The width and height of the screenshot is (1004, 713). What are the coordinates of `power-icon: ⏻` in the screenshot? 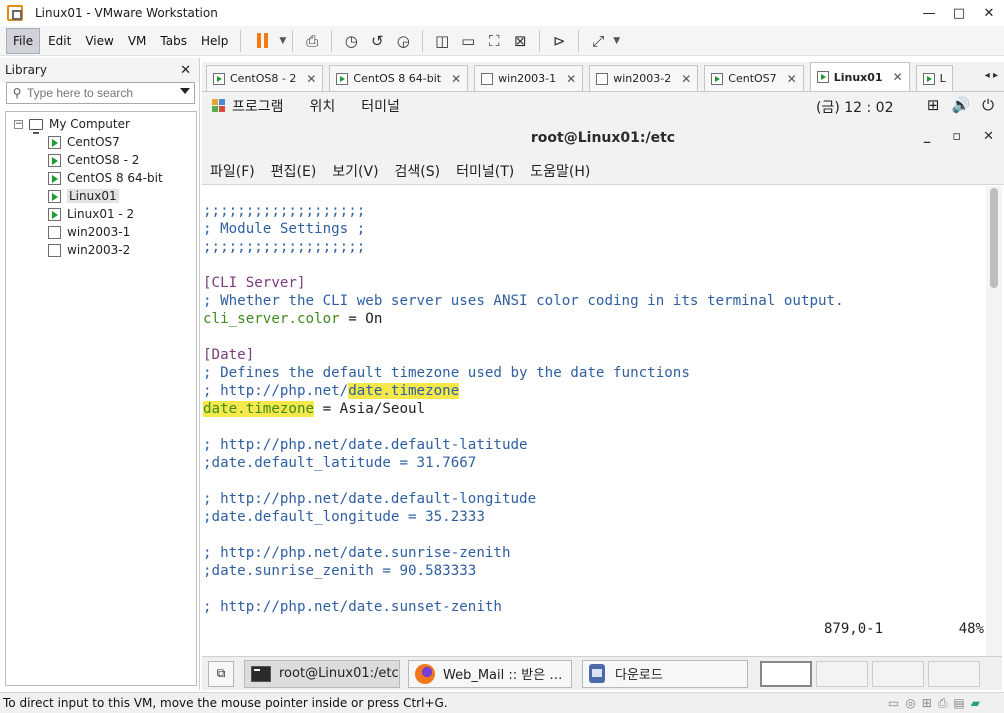 It's located at (988, 105).